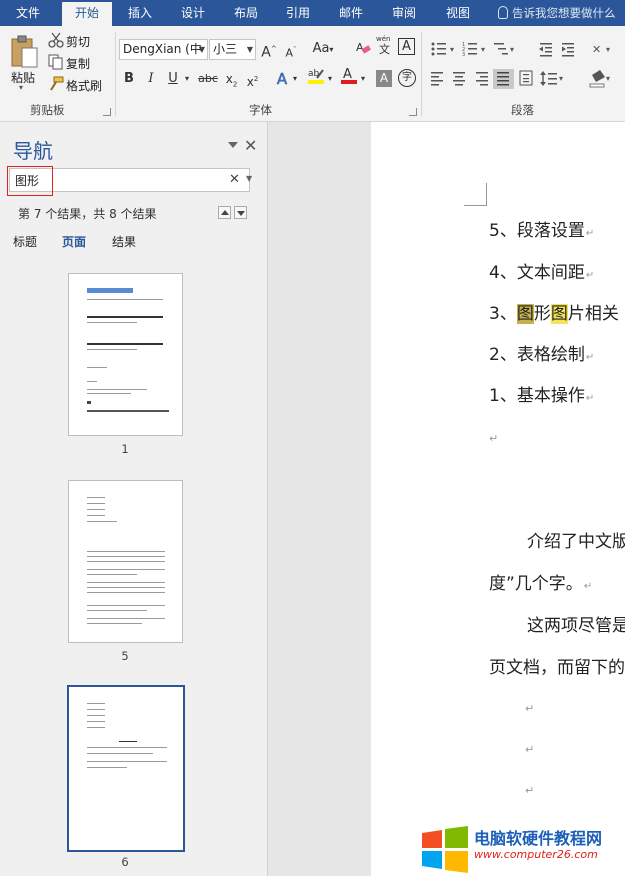 This screenshot has height=876, width=625. What do you see at coordinates (384, 49) in the screenshot?
I see `phonetic-char-icon: 文` at bounding box center [384, 49].